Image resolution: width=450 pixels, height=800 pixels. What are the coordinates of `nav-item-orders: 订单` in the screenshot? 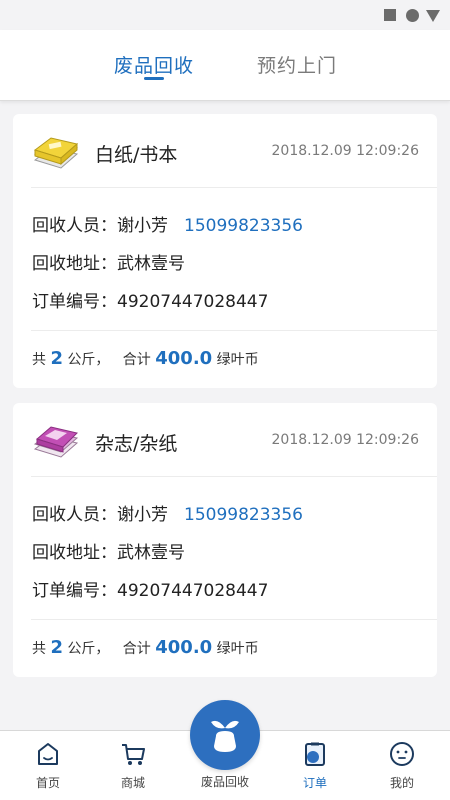 It's located at (315, 765).